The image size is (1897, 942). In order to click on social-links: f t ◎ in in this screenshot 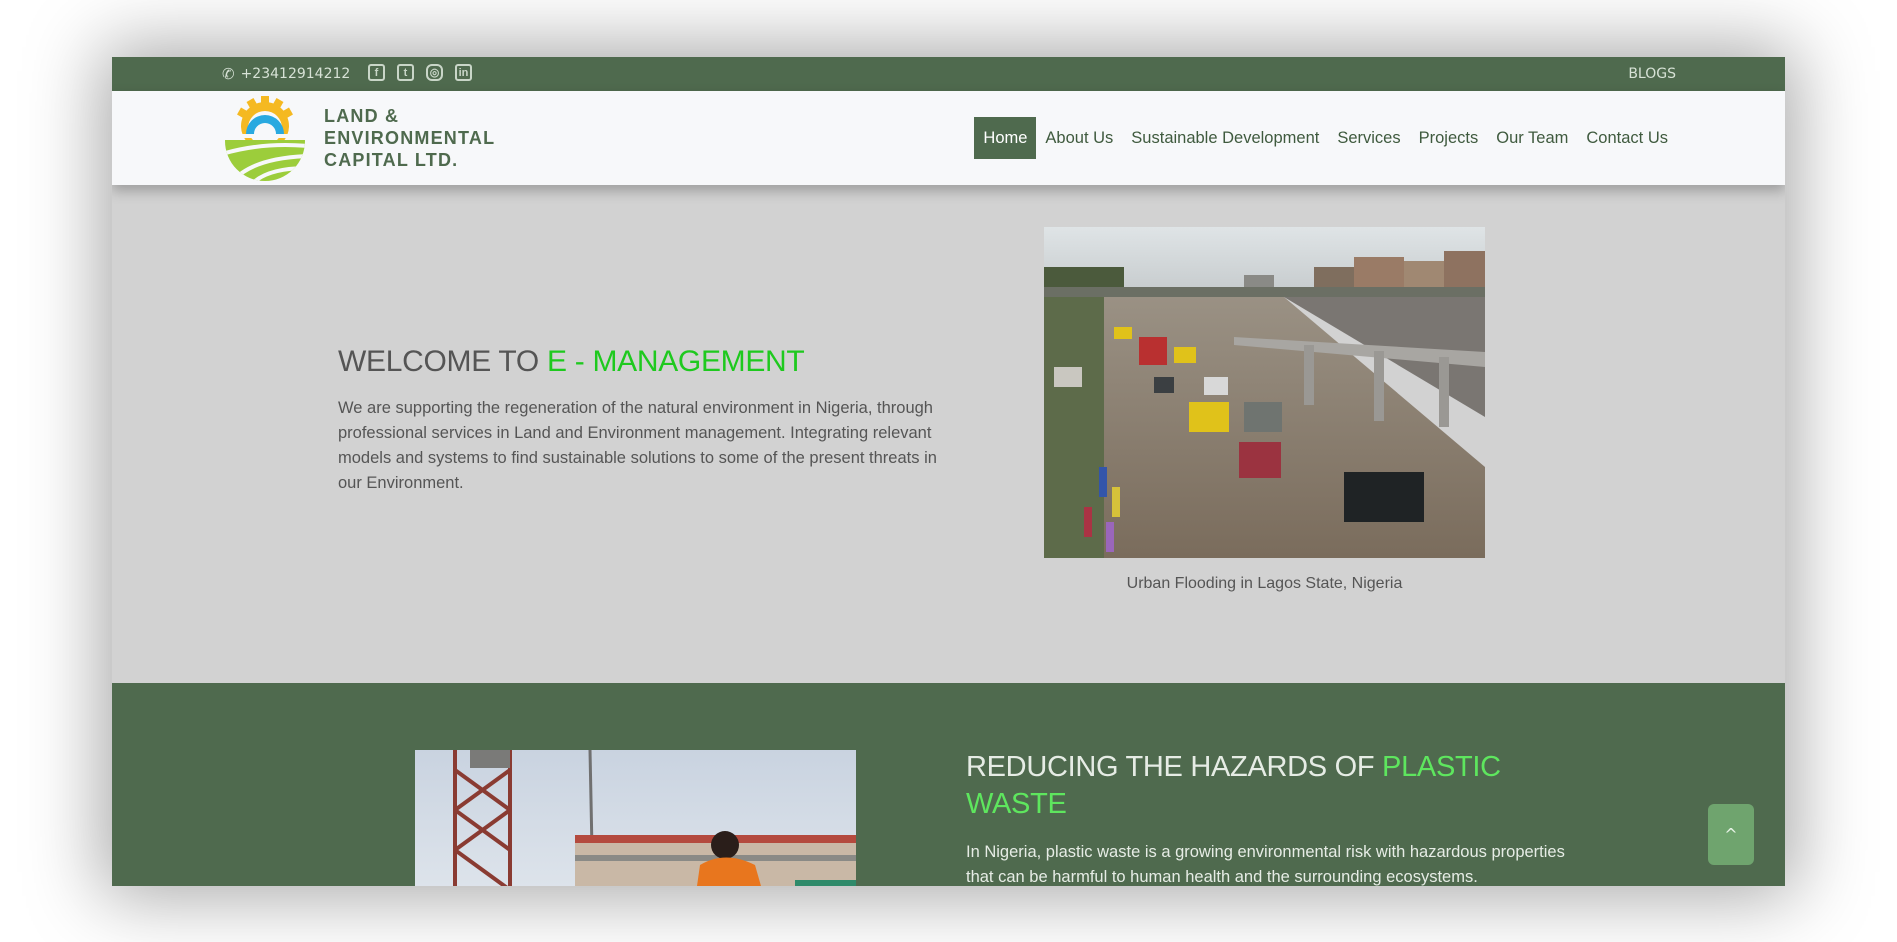, I will do `click(420, 72)`.